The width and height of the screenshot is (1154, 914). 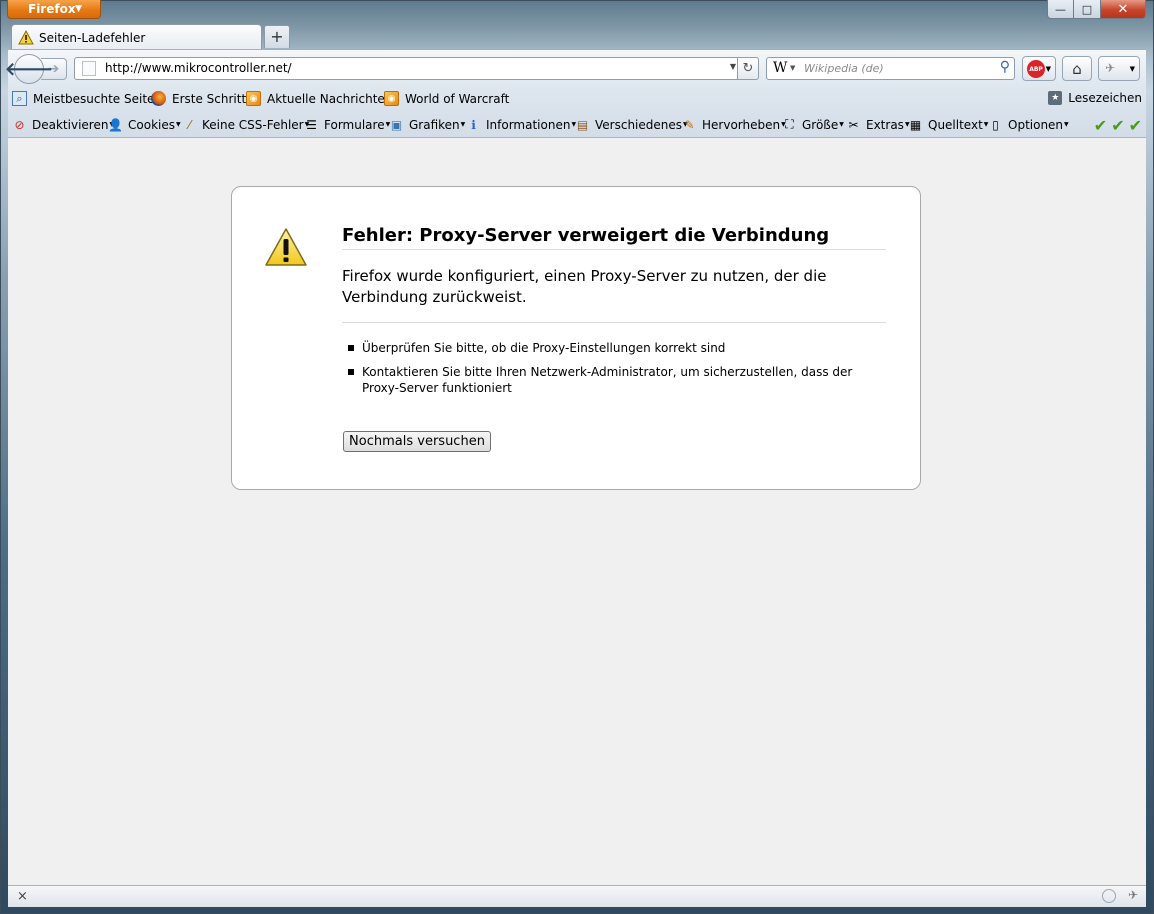 I want to click on dev-menu-cookies: 👤 Cookies ▼, so click(x=144, y=124).